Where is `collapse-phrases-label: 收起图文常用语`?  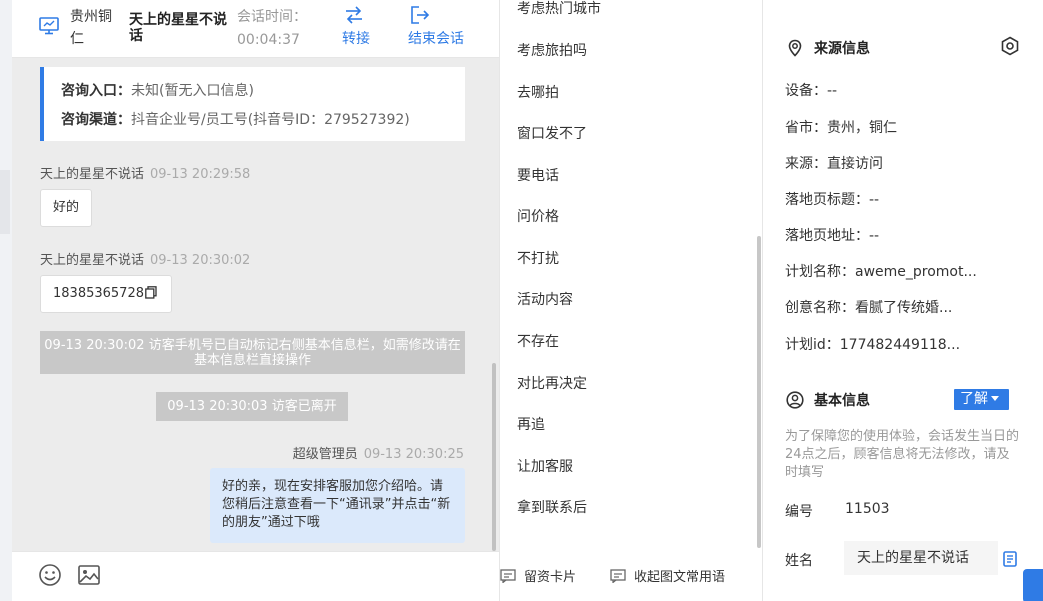 collapse-phrases-label: 收起图文常用语 is located at coordinates (680, 577).